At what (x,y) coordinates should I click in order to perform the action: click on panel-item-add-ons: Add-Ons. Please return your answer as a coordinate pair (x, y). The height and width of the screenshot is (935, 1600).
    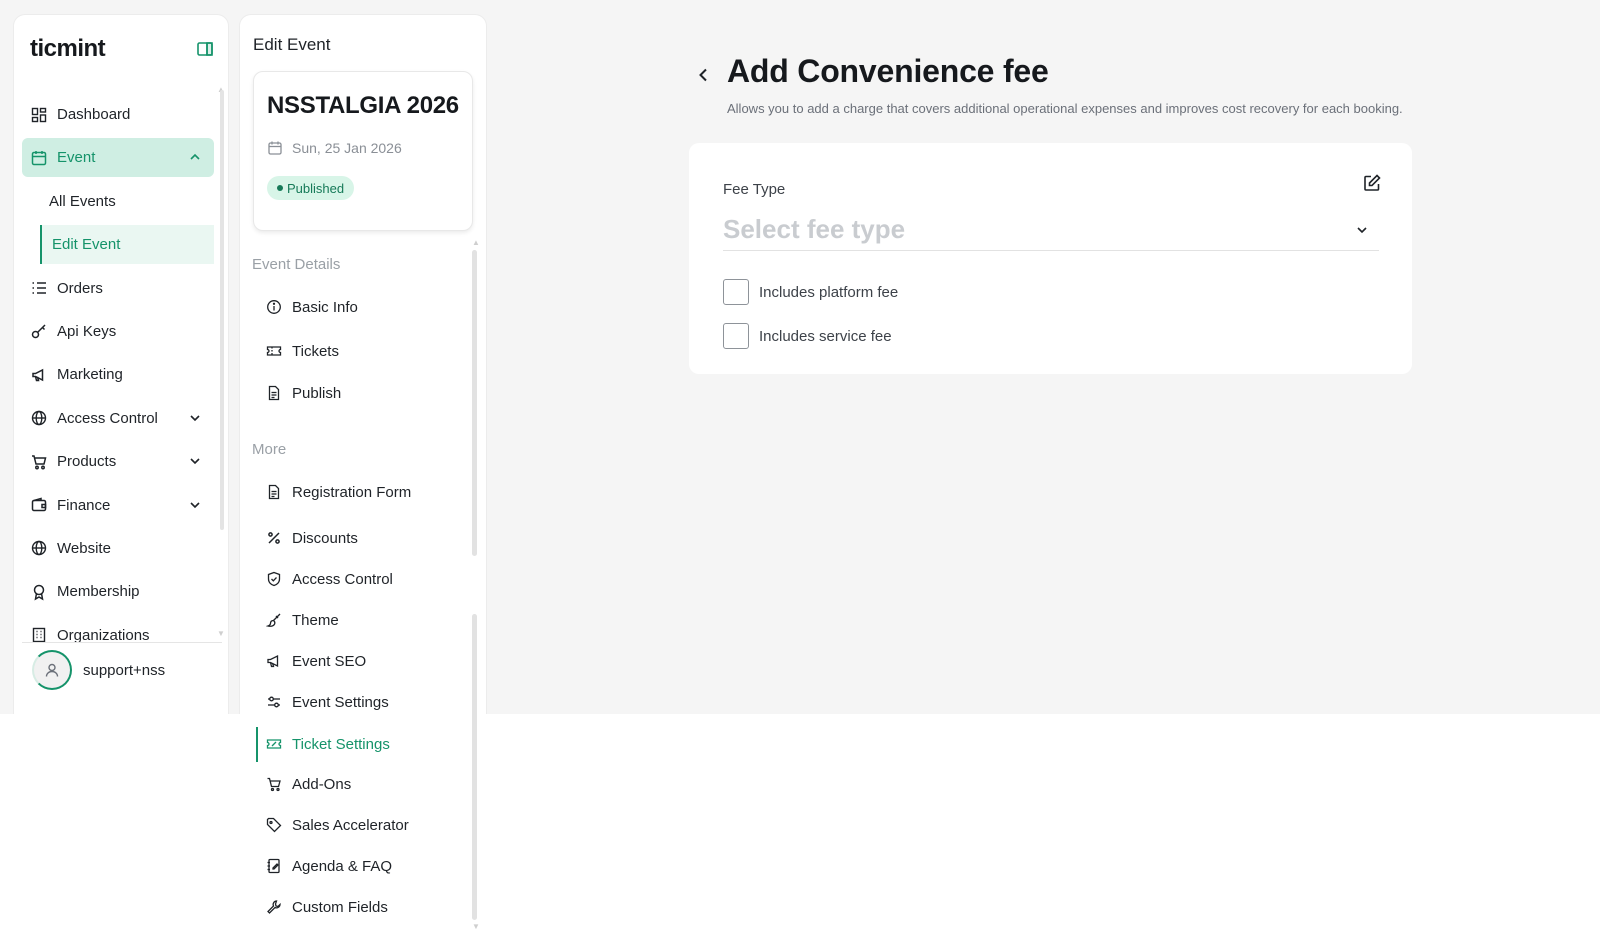
    Looking at the image, I should click on (308, 784).